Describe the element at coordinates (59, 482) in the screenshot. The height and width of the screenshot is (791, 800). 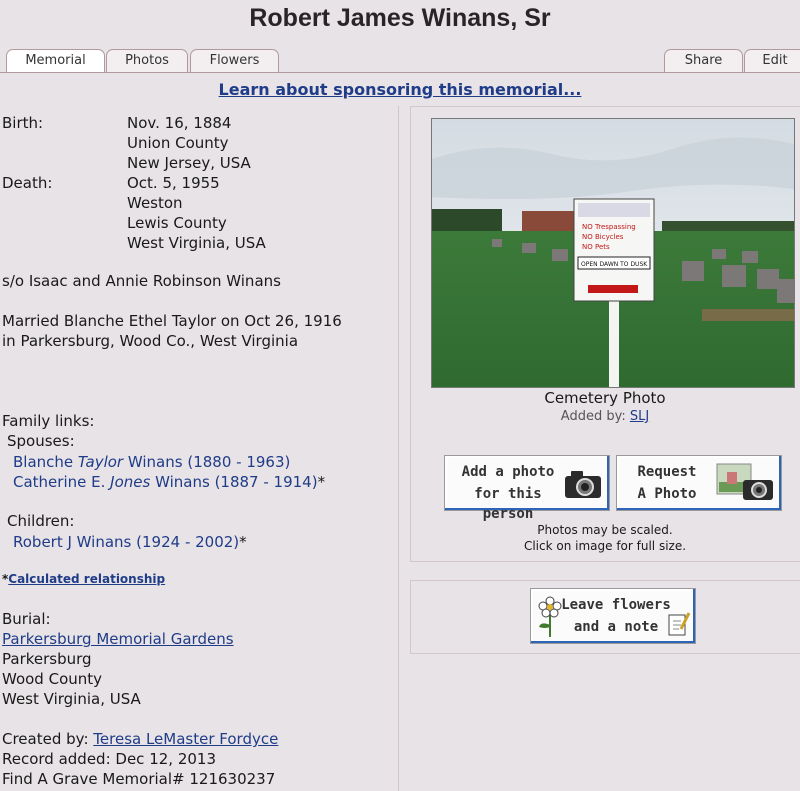
I see `spouse-first-name: Catherine E.` at that location.